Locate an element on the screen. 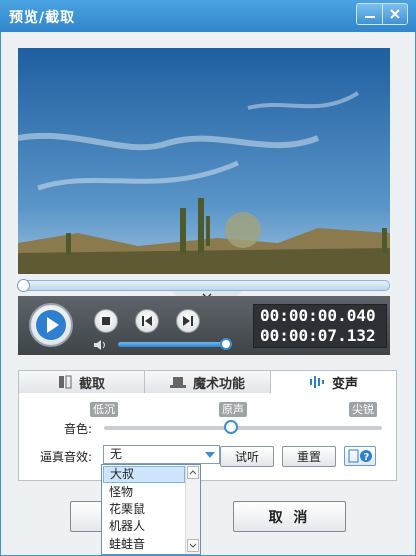 The width and height of the screenshot is (416, 556). help-icon: ? is located at coordinates (360, 456).